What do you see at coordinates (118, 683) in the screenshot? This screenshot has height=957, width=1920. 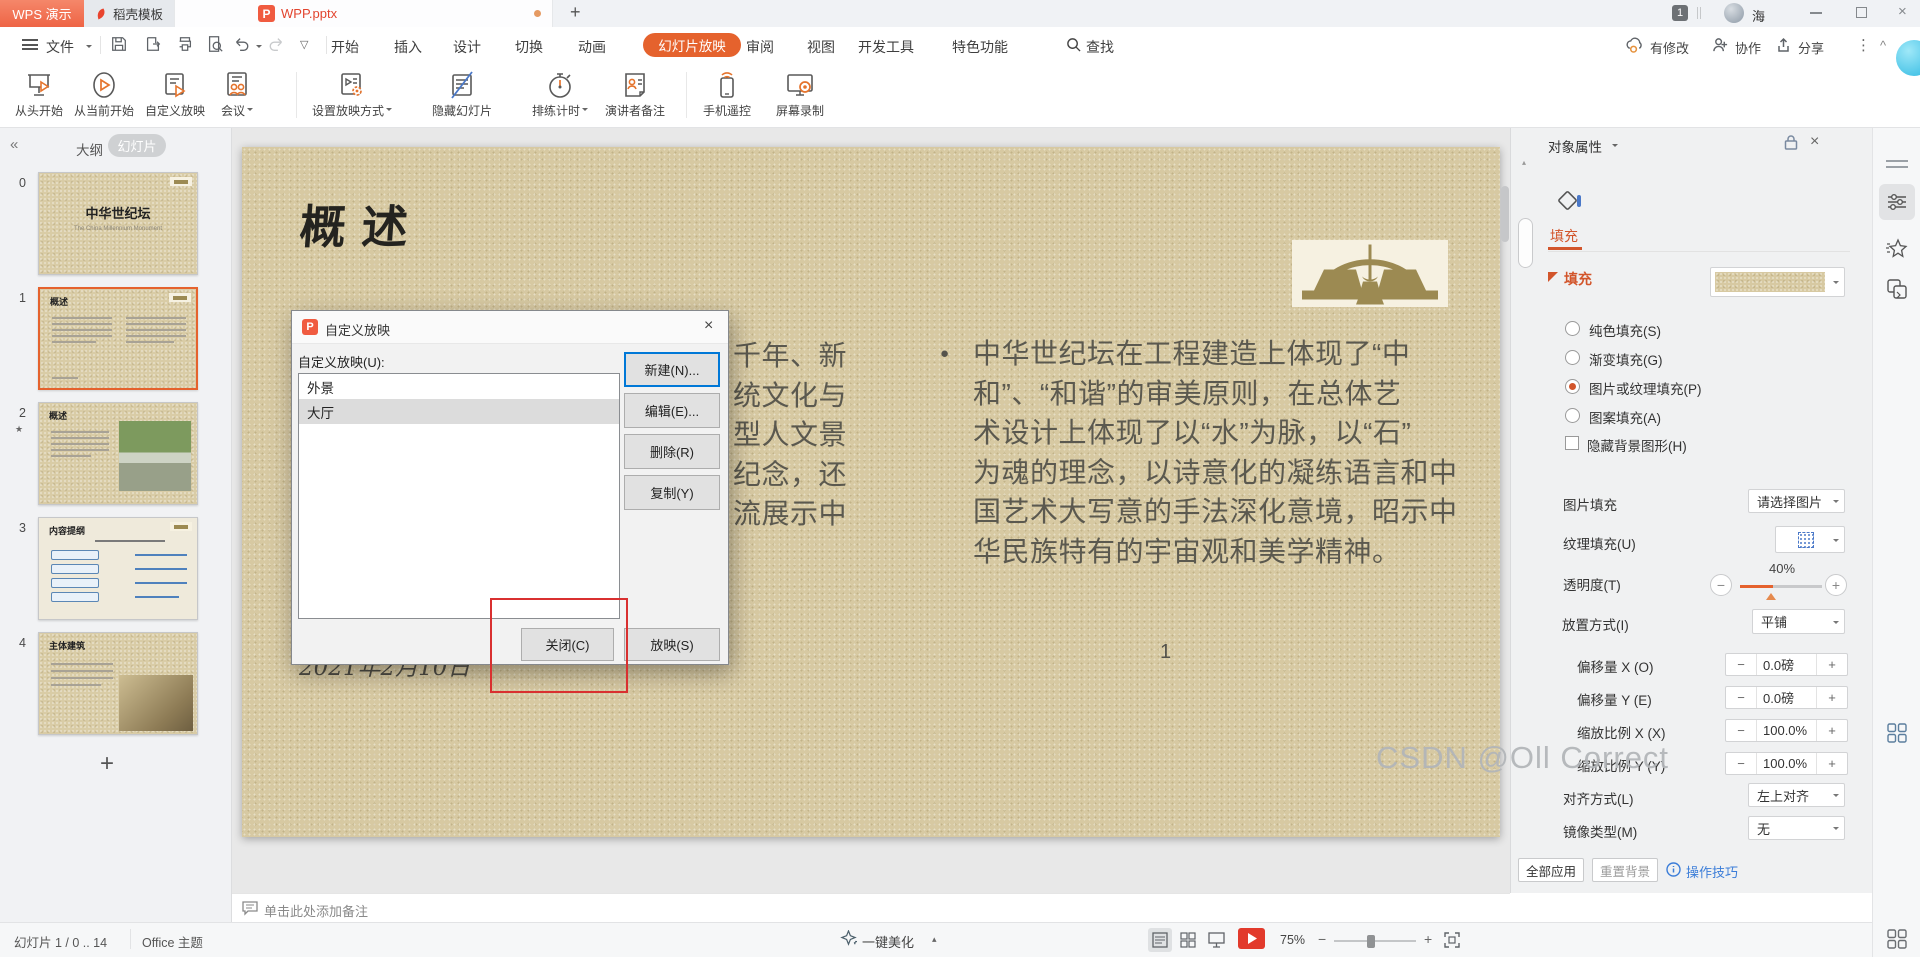 I see `thumbnail-slide-4: 主体建筑` at bounding box center [118, 683].